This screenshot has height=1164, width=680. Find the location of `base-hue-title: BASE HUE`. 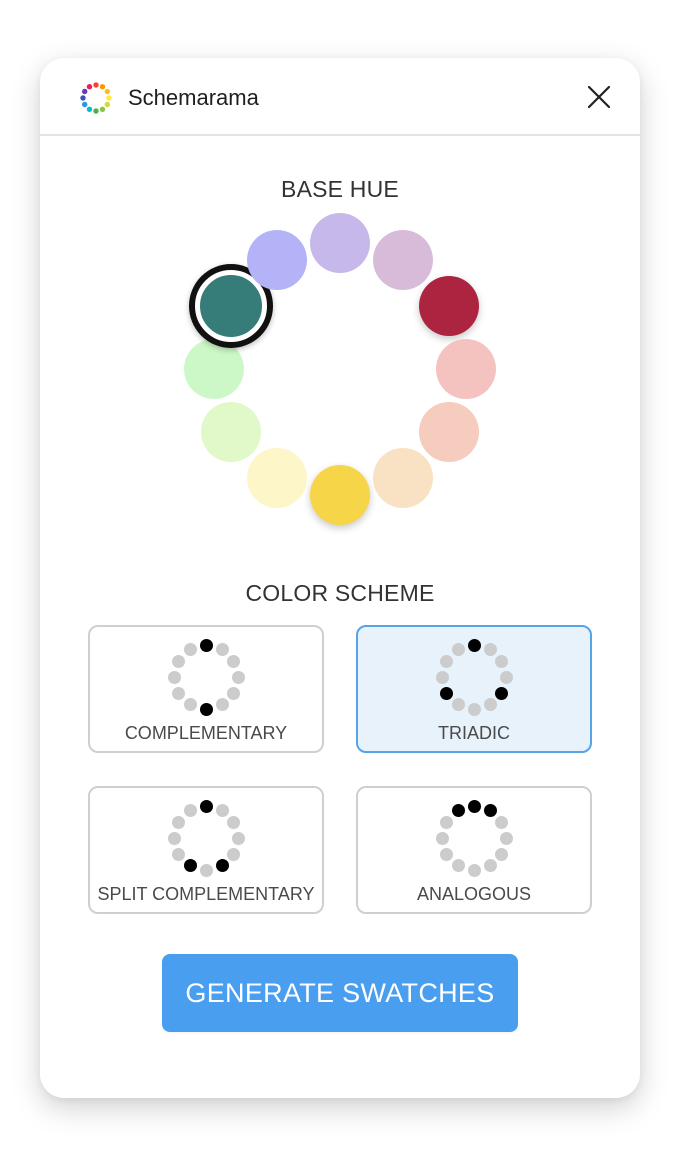

base-hue-title: BASE HUE is located at coordinates (340, 189).